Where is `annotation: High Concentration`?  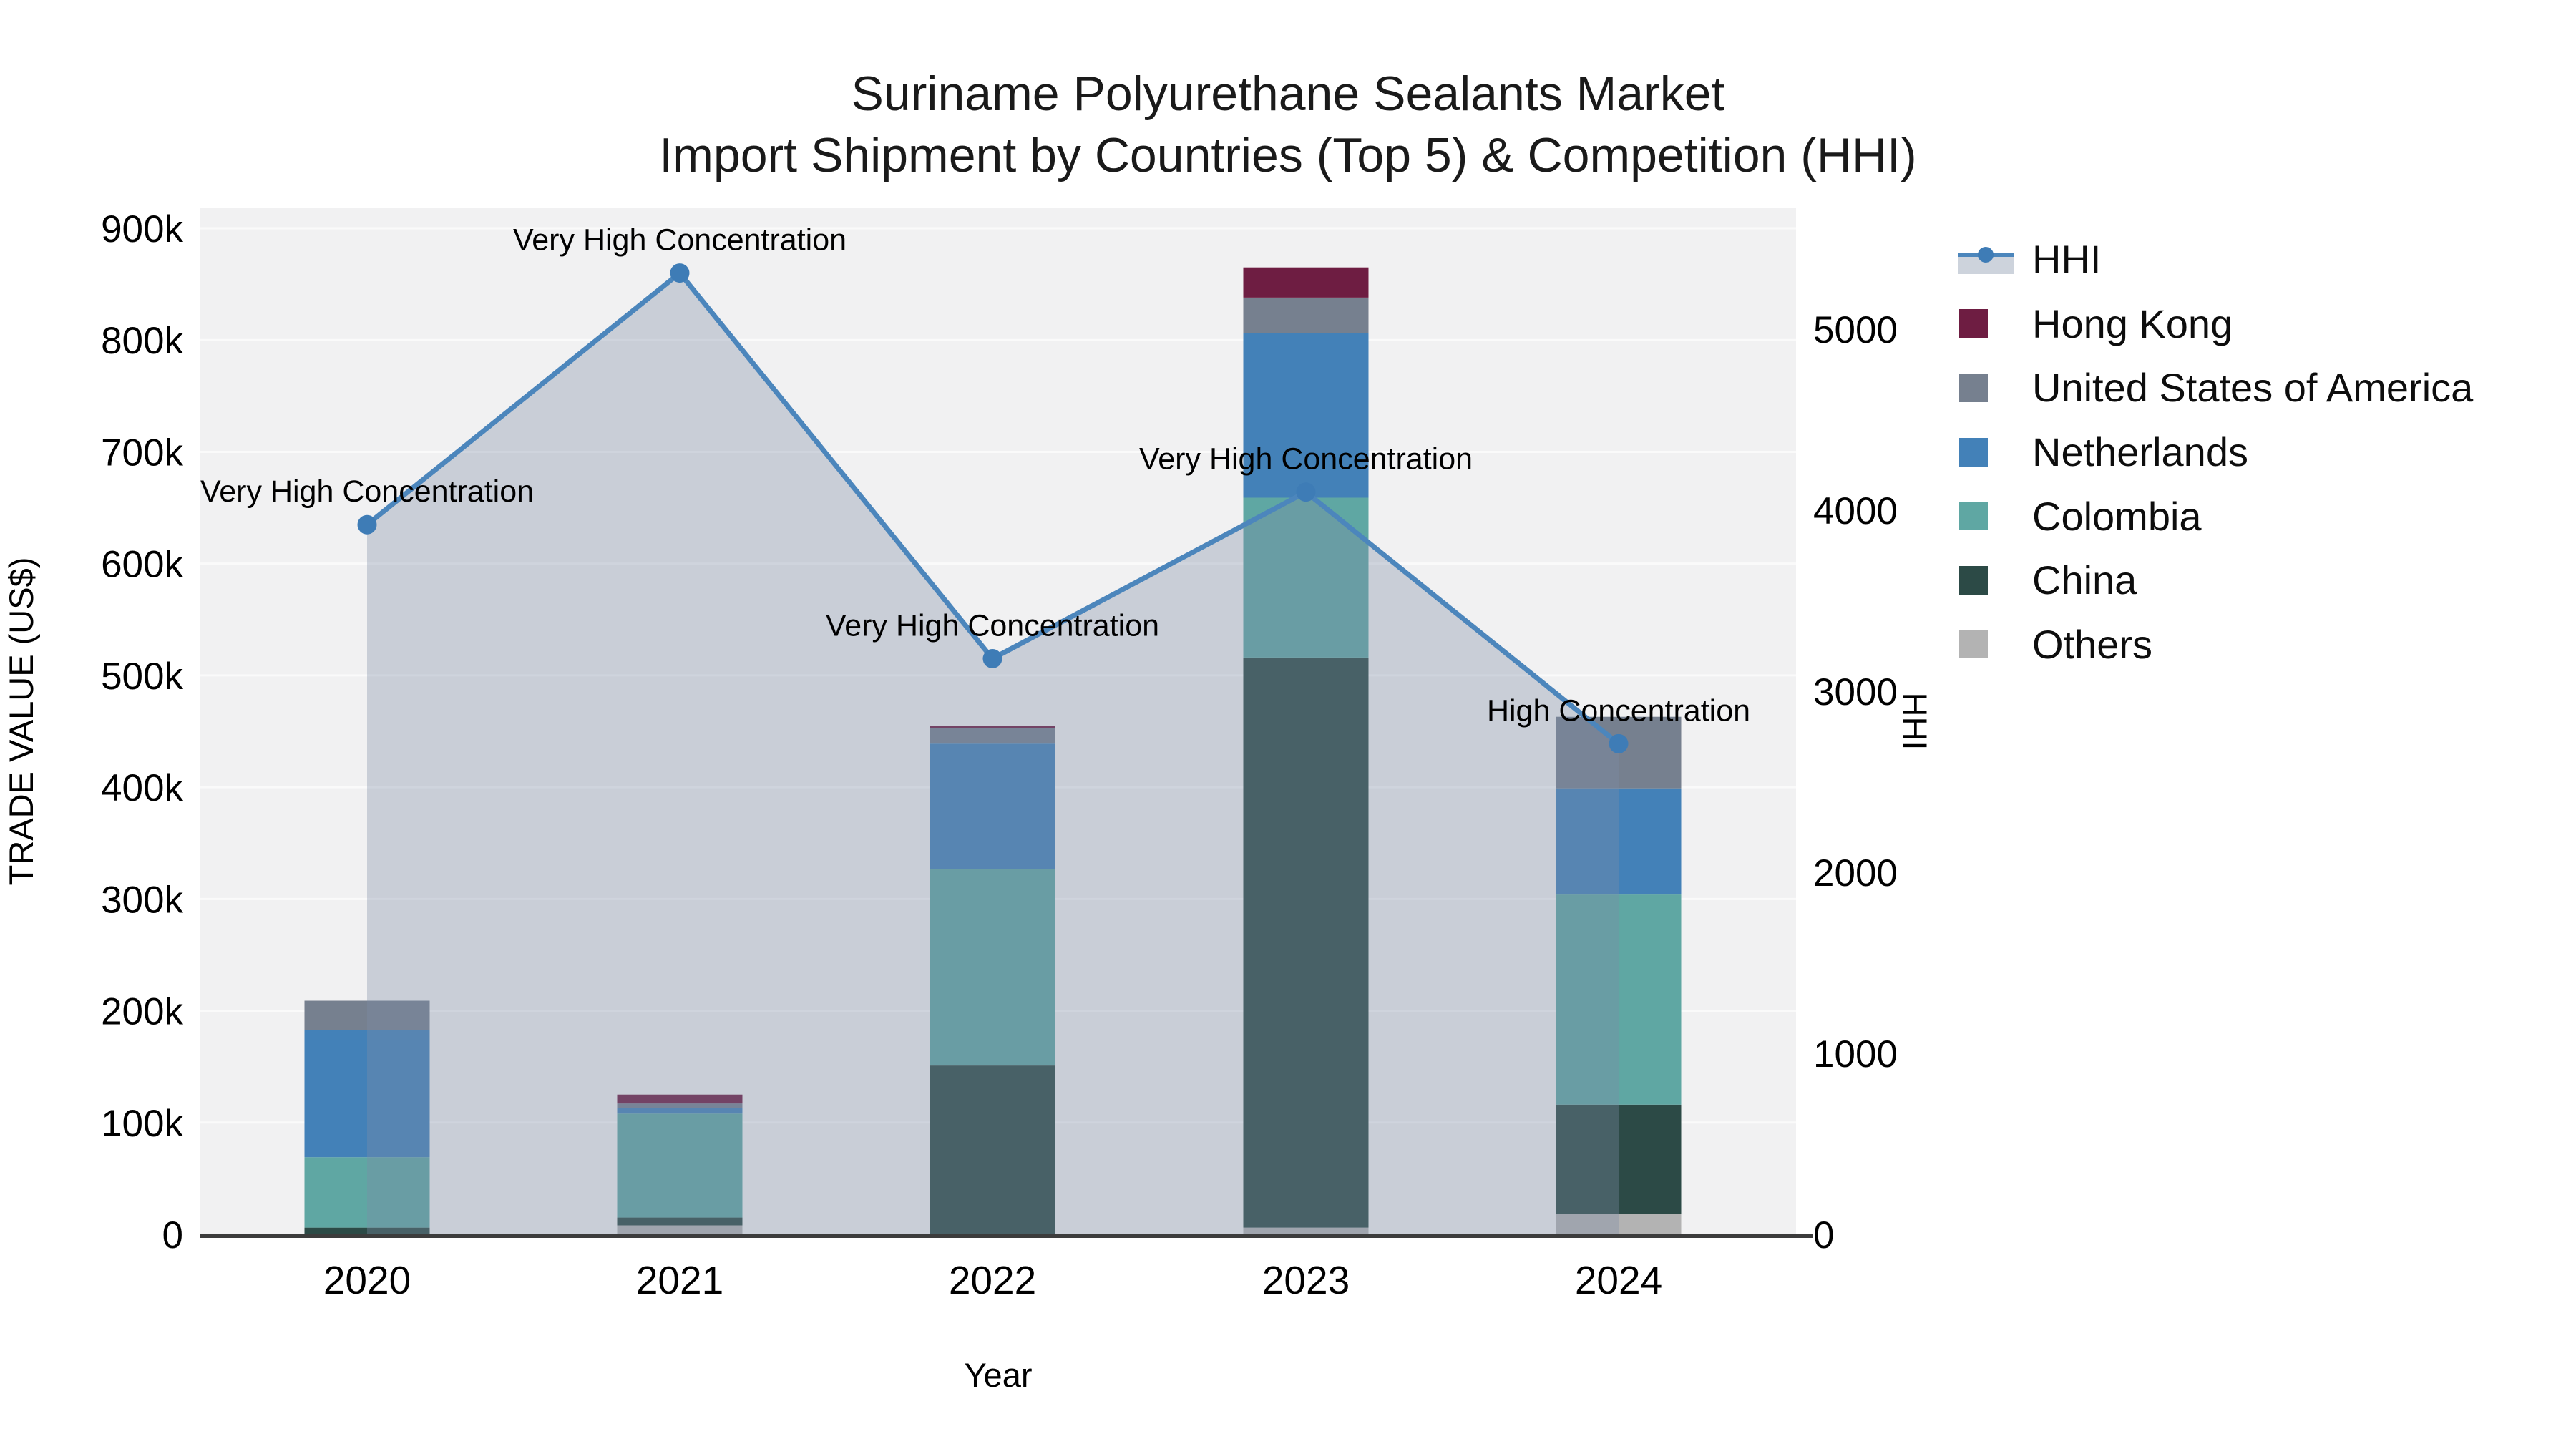
annotation: High Concentration is located at coordinates (1618, 710).